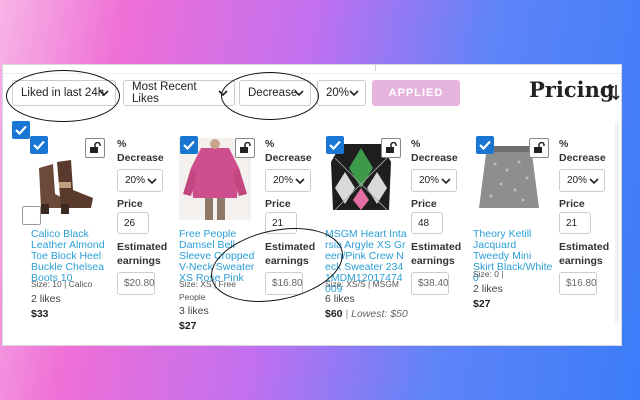 The width and height of the screenshot is (640, 400). What do you see at coordinates (40, 314) in the screenshot?
I see `item-price: $33` at bounding box center [40, 314].